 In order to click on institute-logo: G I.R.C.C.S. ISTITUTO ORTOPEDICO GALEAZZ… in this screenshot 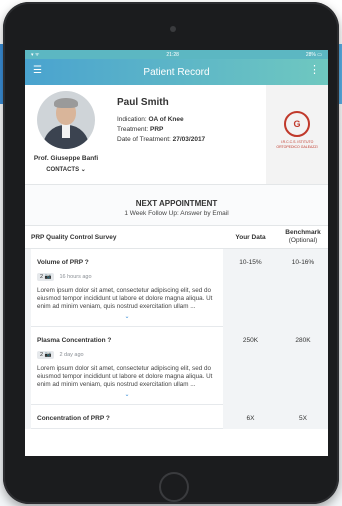, I will do `click(297, 134)`.